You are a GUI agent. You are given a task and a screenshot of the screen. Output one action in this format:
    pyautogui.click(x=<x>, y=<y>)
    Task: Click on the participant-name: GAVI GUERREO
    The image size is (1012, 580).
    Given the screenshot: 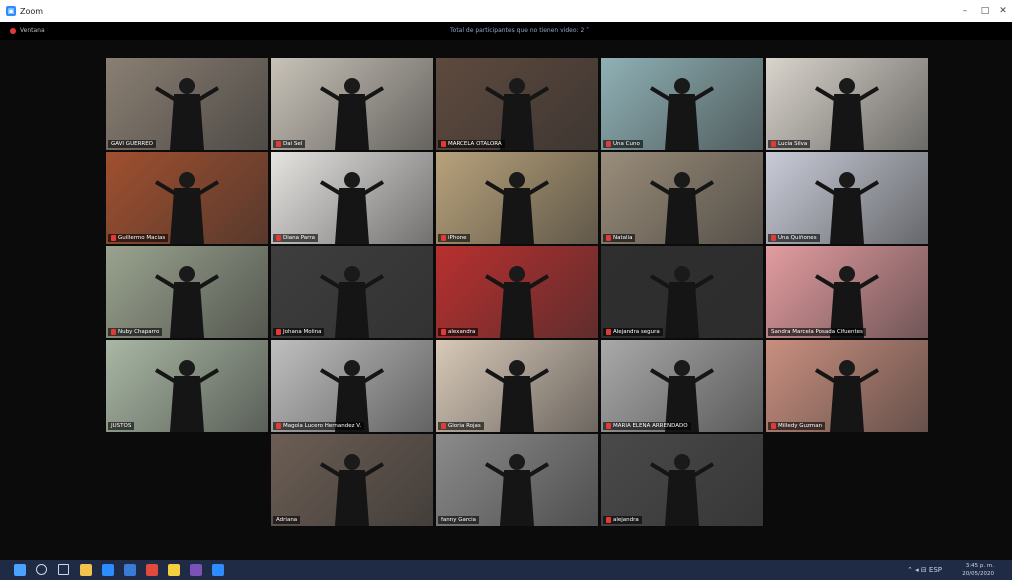 What is the action you would take?
    pyautogui.click(x=132, y=144)
    